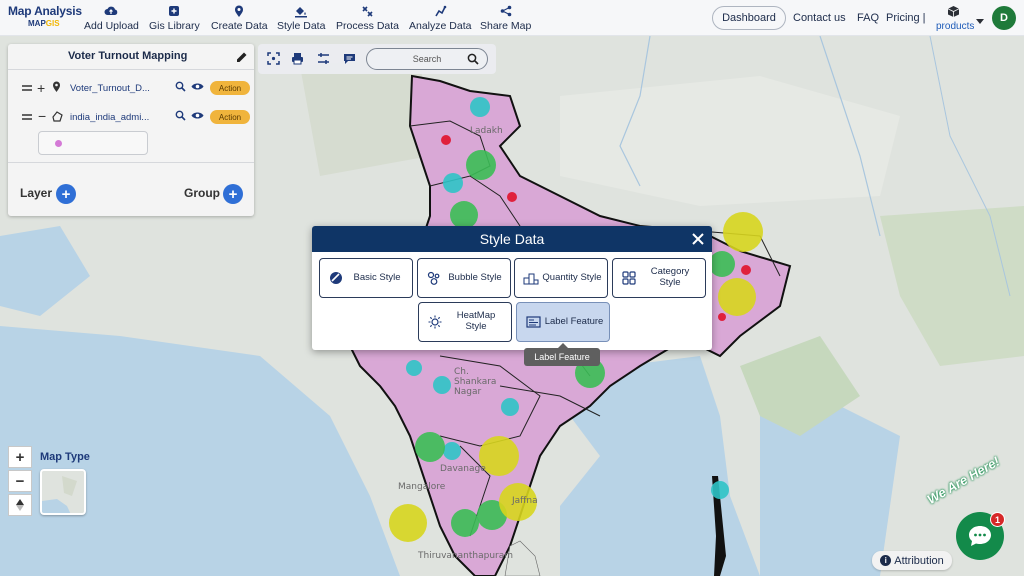 The width and height of the screenshot is (1024, 576). Describe the element at coordinates (440, 26) in the screenshot. I see `nav-label: Analyze Data` at that location.